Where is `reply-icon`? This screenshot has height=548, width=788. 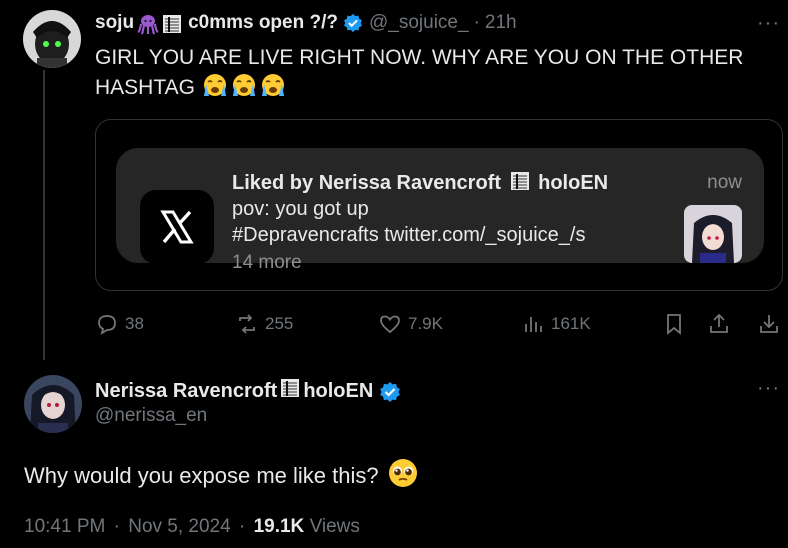 reply-icon is located at coordinates (107, 325).